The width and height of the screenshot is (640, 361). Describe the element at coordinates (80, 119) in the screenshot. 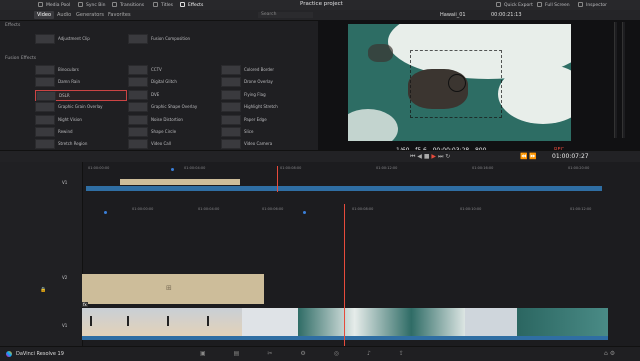

I see `effect-item-night-vision: Night Vision` at that location.